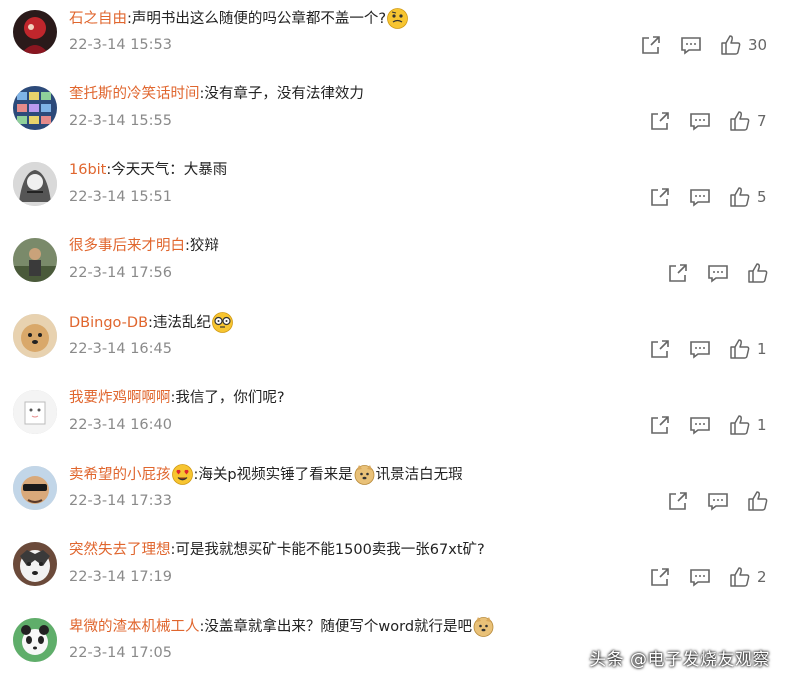  I want to click on comment-item: 奎托斯的冷笑话时间: 没有章子，没有法律效力 22-3-14 15:55 7, so click(394, 114).